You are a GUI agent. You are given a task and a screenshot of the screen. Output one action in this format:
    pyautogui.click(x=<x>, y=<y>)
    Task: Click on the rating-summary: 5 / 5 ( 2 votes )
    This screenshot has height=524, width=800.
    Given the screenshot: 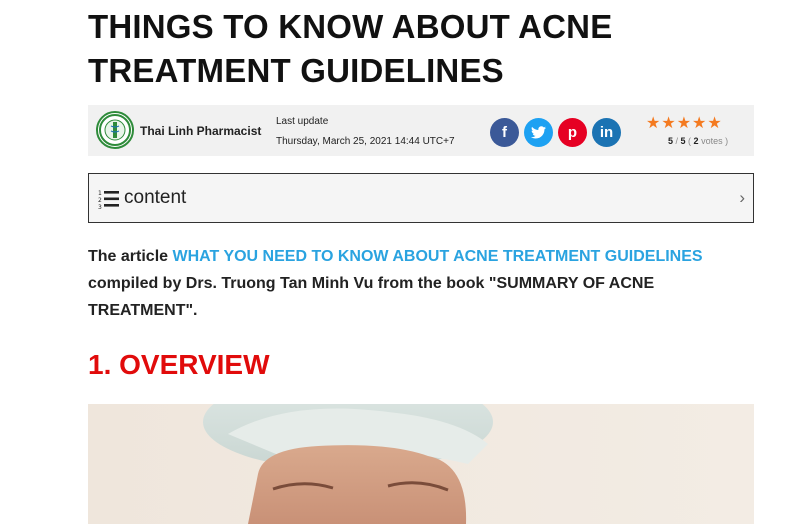 What is the action you would take?
    pyautogui.click(x=698, y=141)
    